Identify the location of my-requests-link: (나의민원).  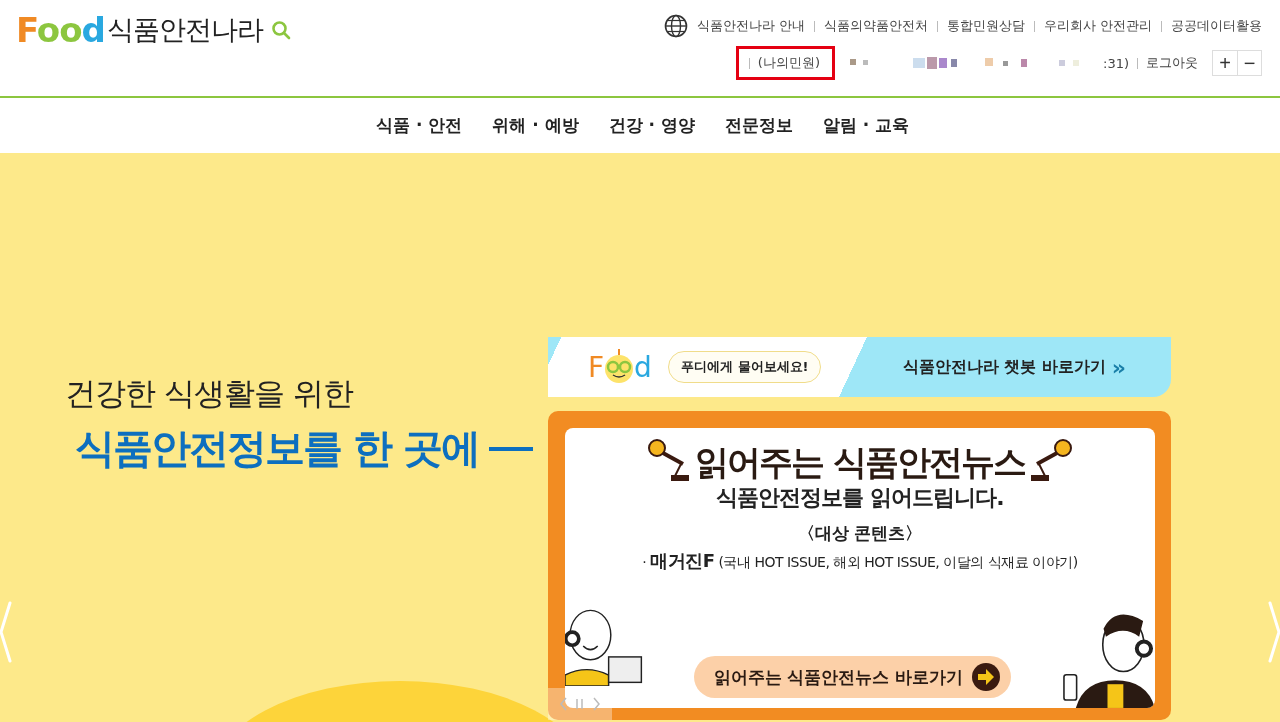
(788, 63).